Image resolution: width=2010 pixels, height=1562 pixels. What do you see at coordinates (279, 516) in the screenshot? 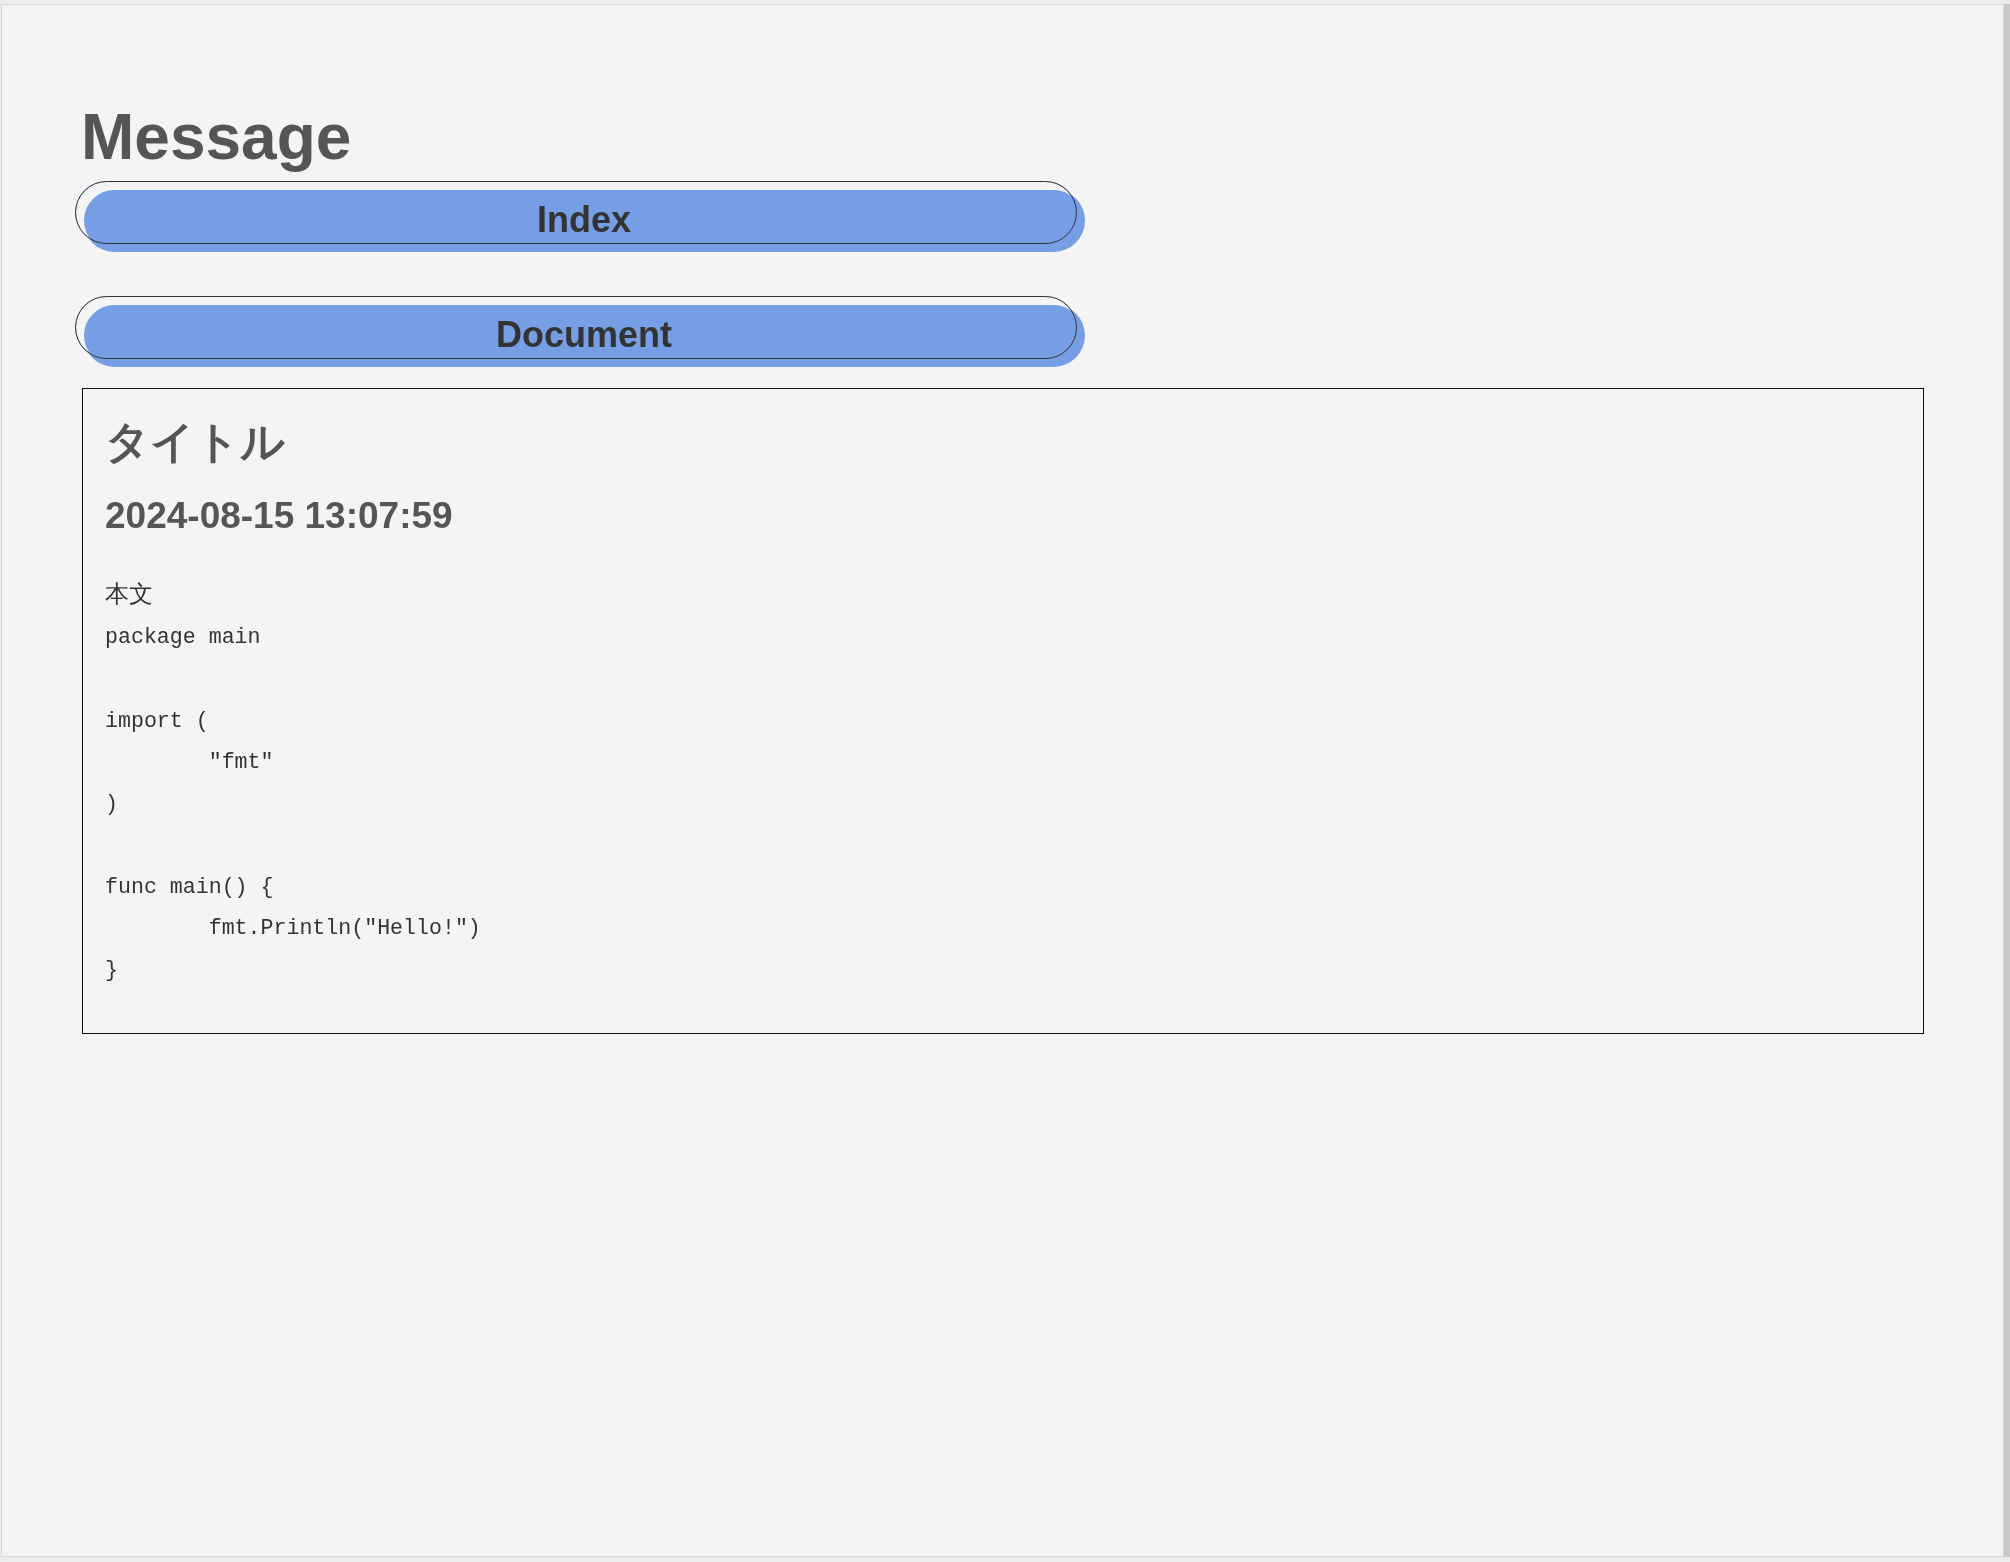
I see `message-timestamp: 2024-08-15 13:07:59` at bounding box center [279, 516].